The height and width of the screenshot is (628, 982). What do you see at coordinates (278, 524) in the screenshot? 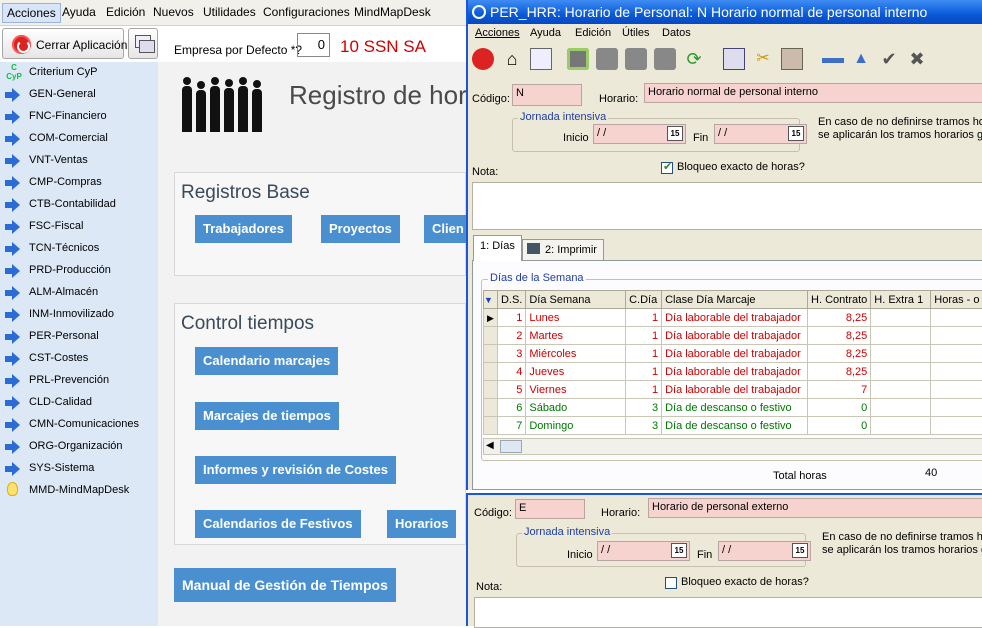
I see `calendarios-festivos-button: Calendarios de Festivos` at bounding box center [278, 524].